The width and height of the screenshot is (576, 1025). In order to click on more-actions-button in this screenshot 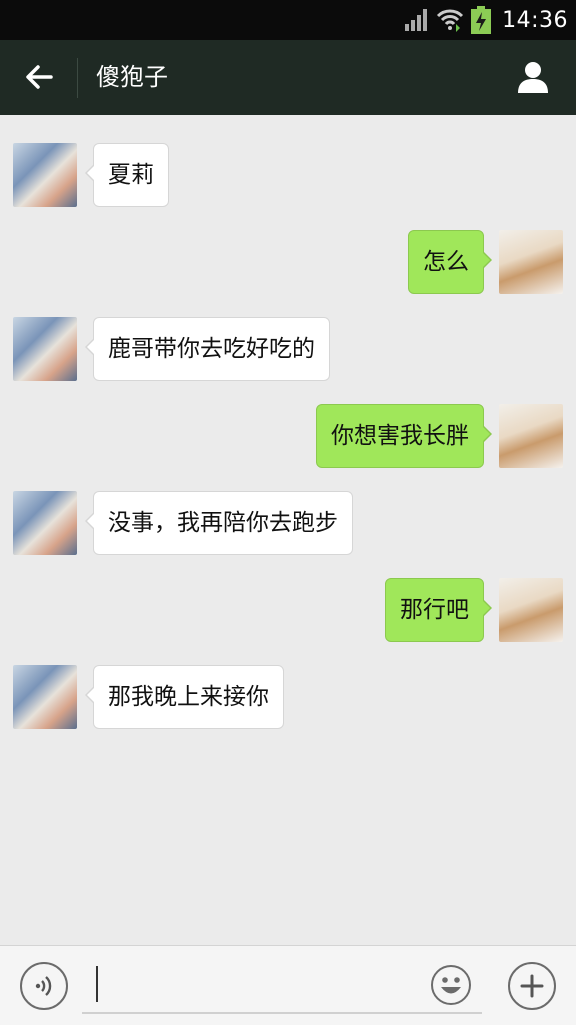, I will do `click(532, 986)`.